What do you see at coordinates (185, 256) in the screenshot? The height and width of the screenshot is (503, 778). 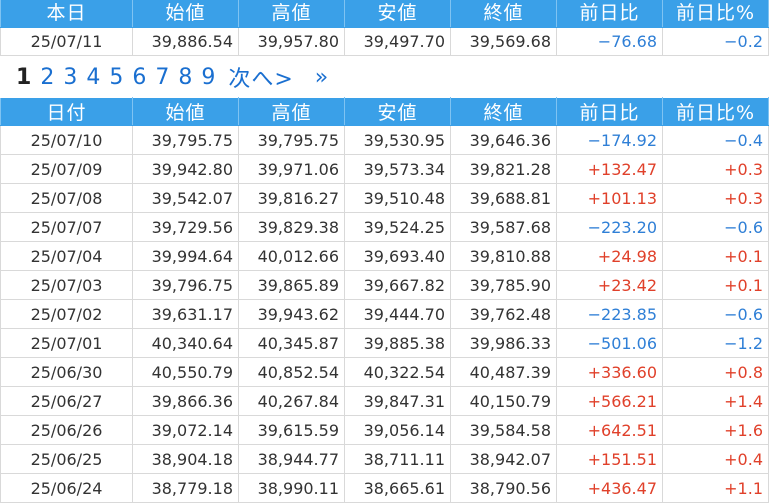 I see `row-open: 39,994.64` at bounding box center [185, 256].